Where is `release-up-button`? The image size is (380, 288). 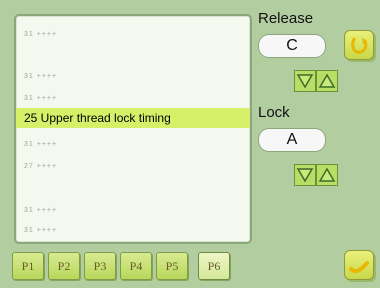
release-up-button is located at coordinates (327, 81).